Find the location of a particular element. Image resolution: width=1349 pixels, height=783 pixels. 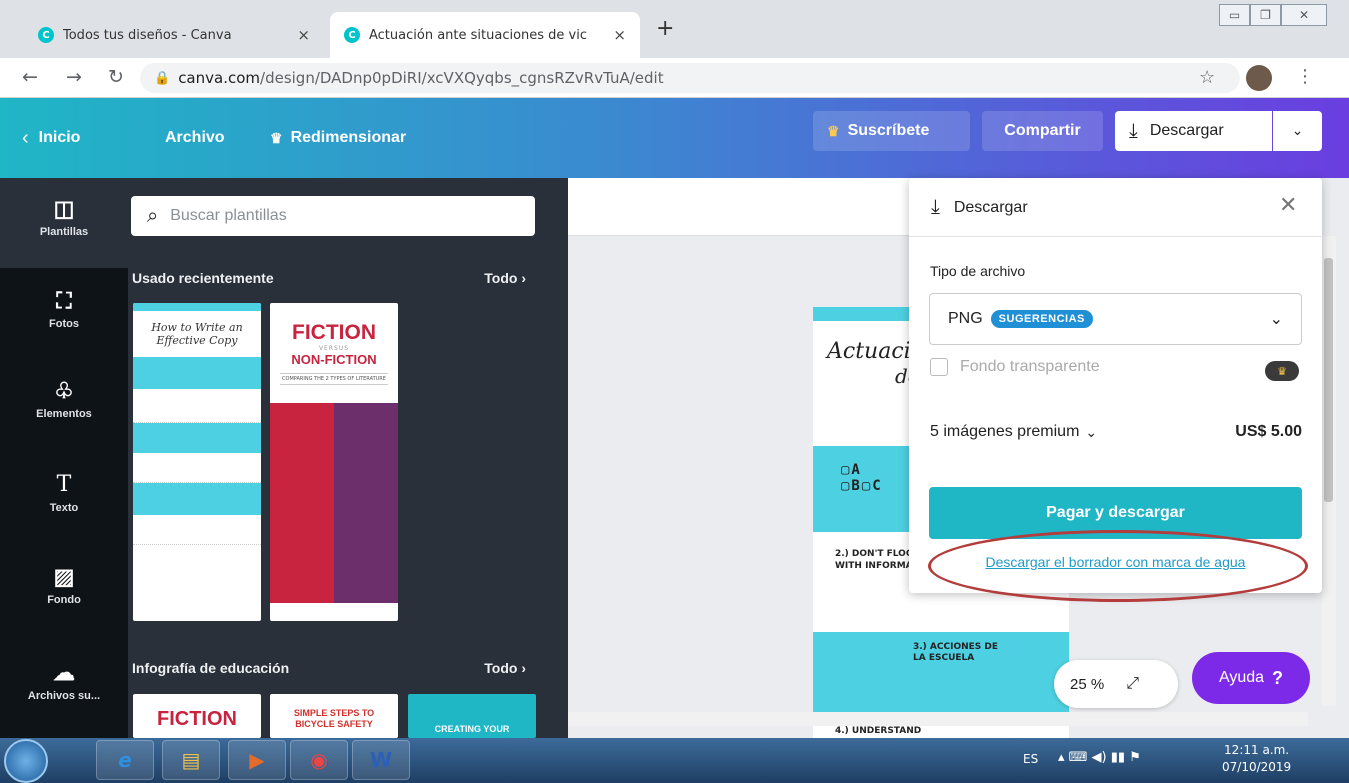

help-label: Ayuda is located at coordinates (1241, 677).